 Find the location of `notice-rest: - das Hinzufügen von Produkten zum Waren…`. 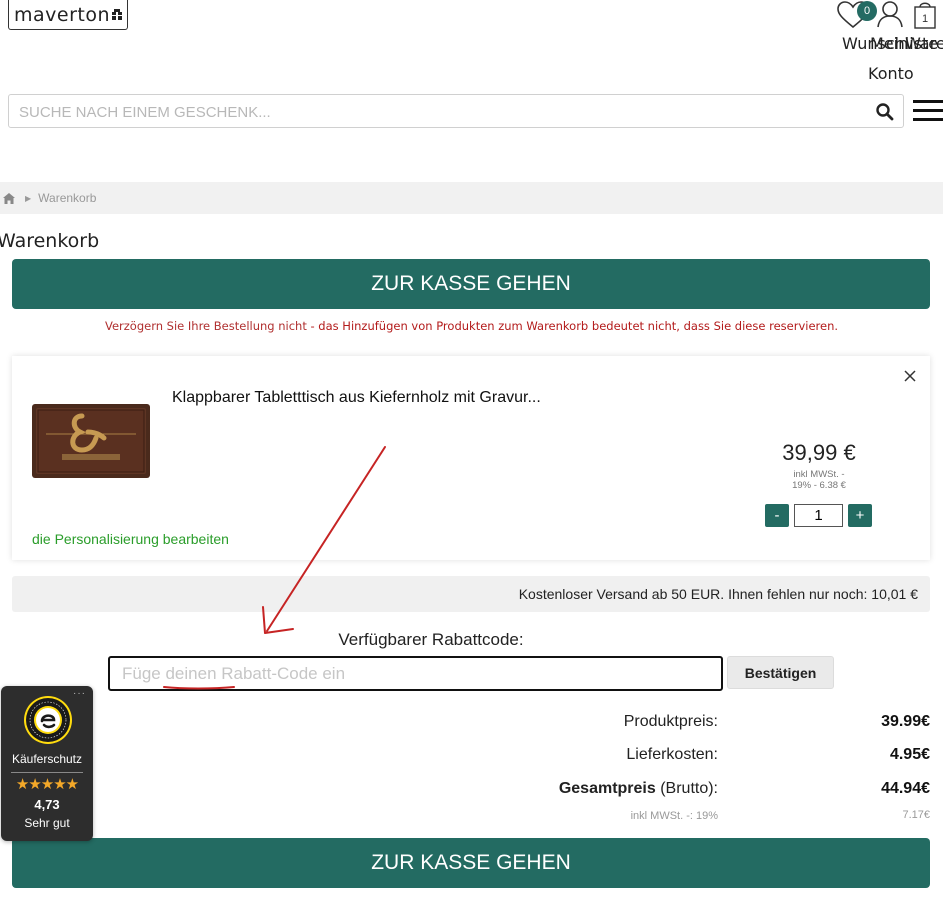

notice-rest: - das Hinzufügen von Produkten zum Waren… is located at coordinates (572, 326).